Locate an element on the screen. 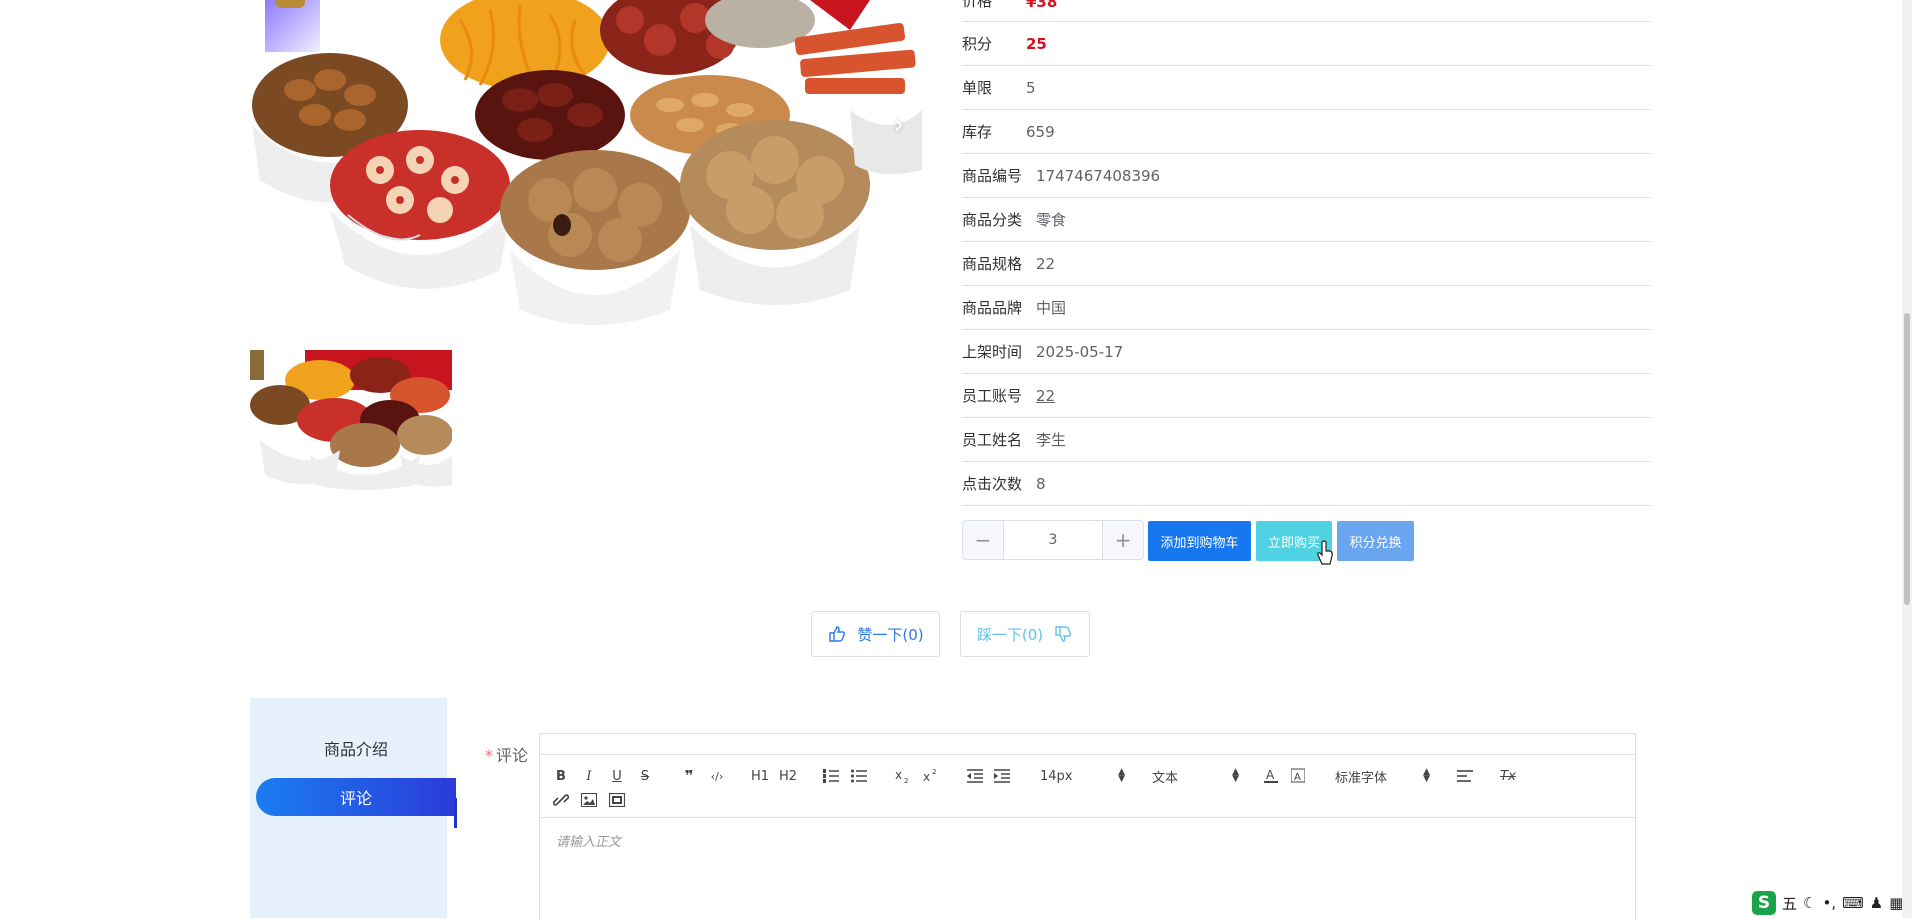 The height and width of the screenshot is (919, 1912). promo-corner-badge is located at coordinates (292, 26).